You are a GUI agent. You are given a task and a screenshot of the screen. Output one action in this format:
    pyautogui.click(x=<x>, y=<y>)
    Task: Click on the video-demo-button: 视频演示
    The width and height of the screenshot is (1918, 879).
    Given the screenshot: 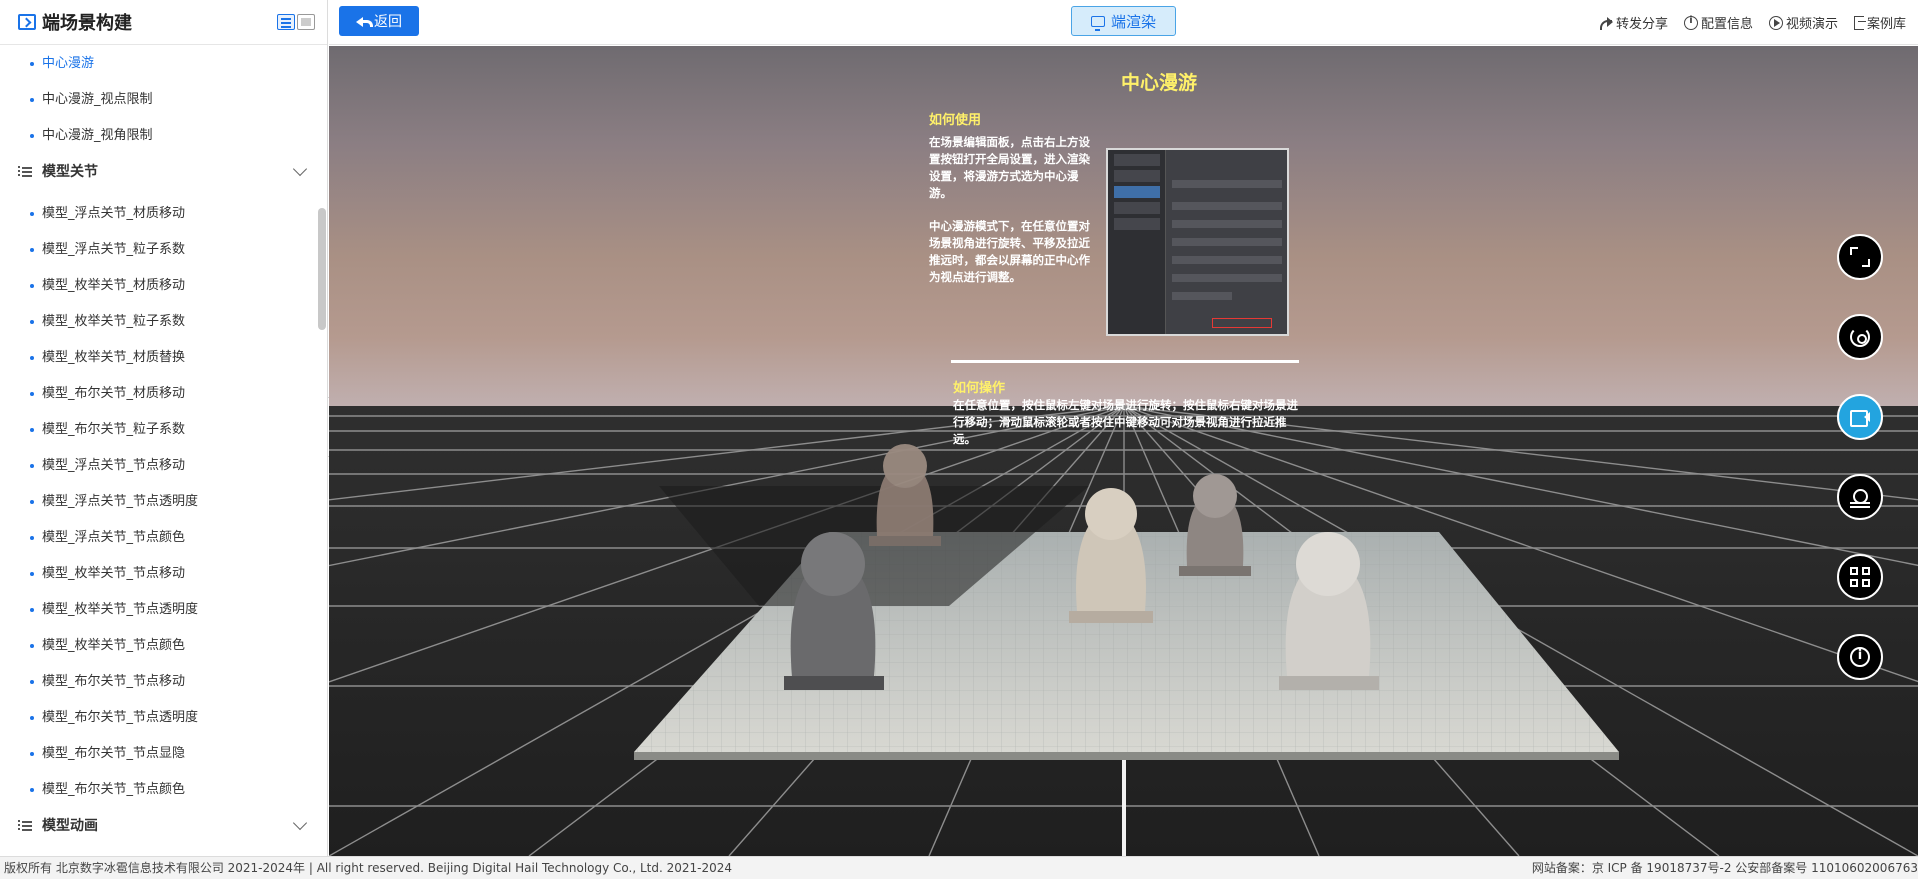 What is the action you would take?
    pyautogui.click(x=1803, y=22)
    